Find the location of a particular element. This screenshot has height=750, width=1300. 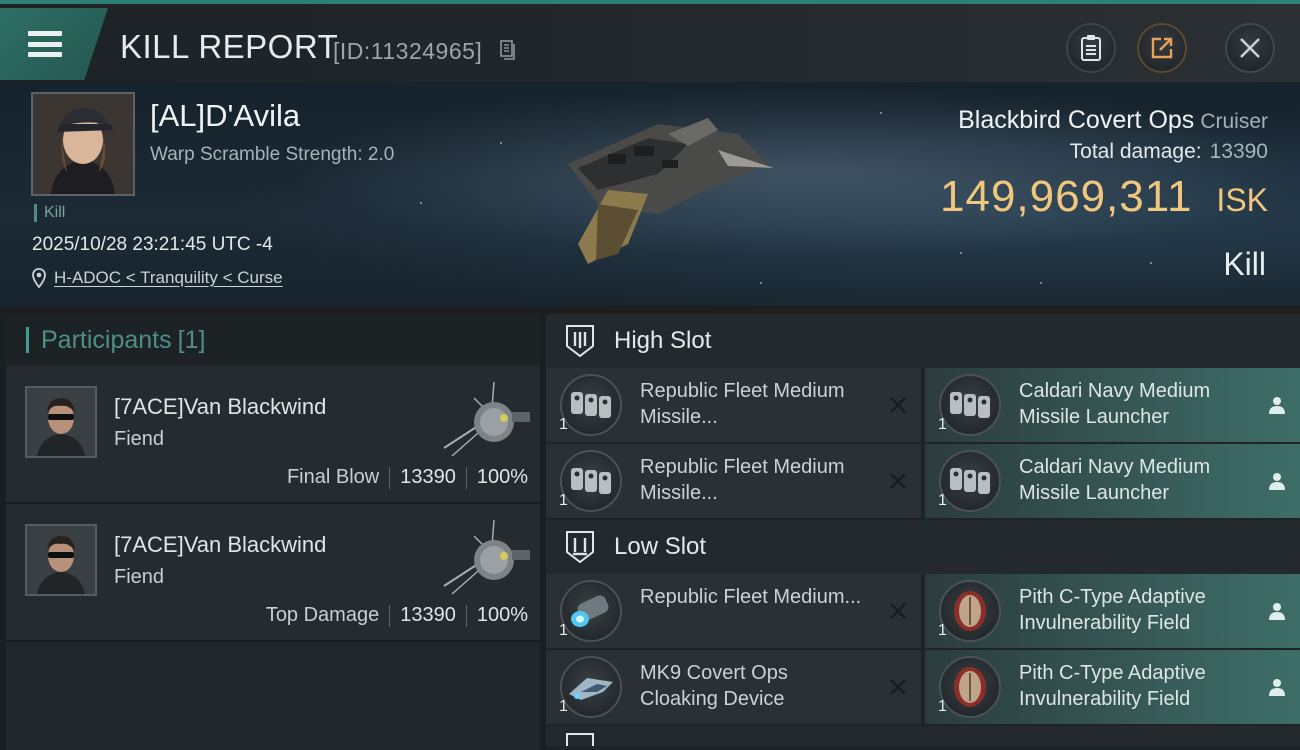

kill-location: H-ADOC < Tranquility < Curse is located at coordinates (157, 278).